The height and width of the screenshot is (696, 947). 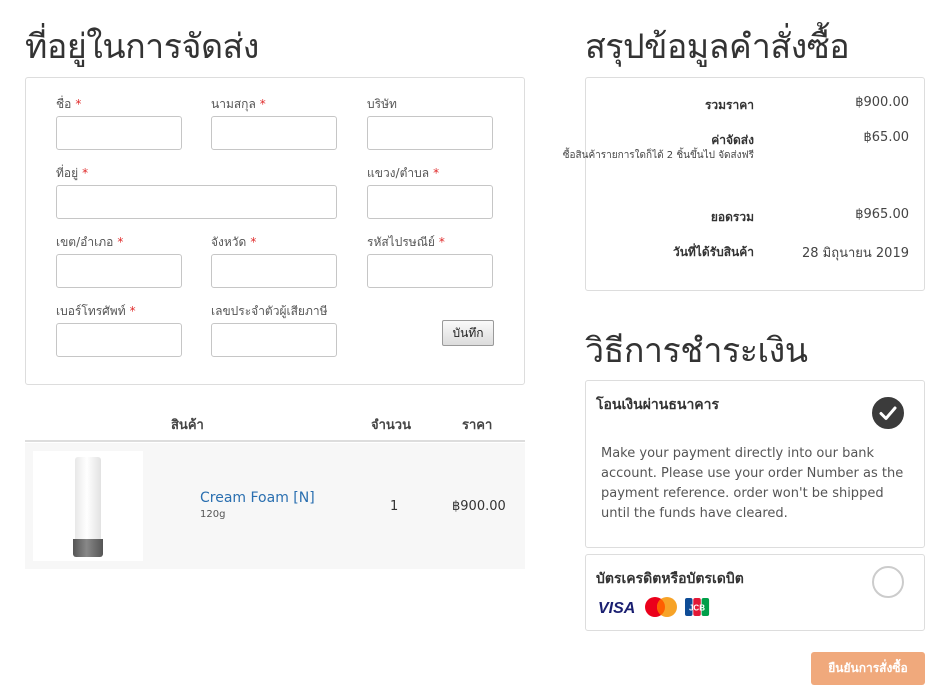 What do you see at coordinates (468, 333) in the screenshot?
I see `save-button: บันทึก` at bounding box center [468, 333].